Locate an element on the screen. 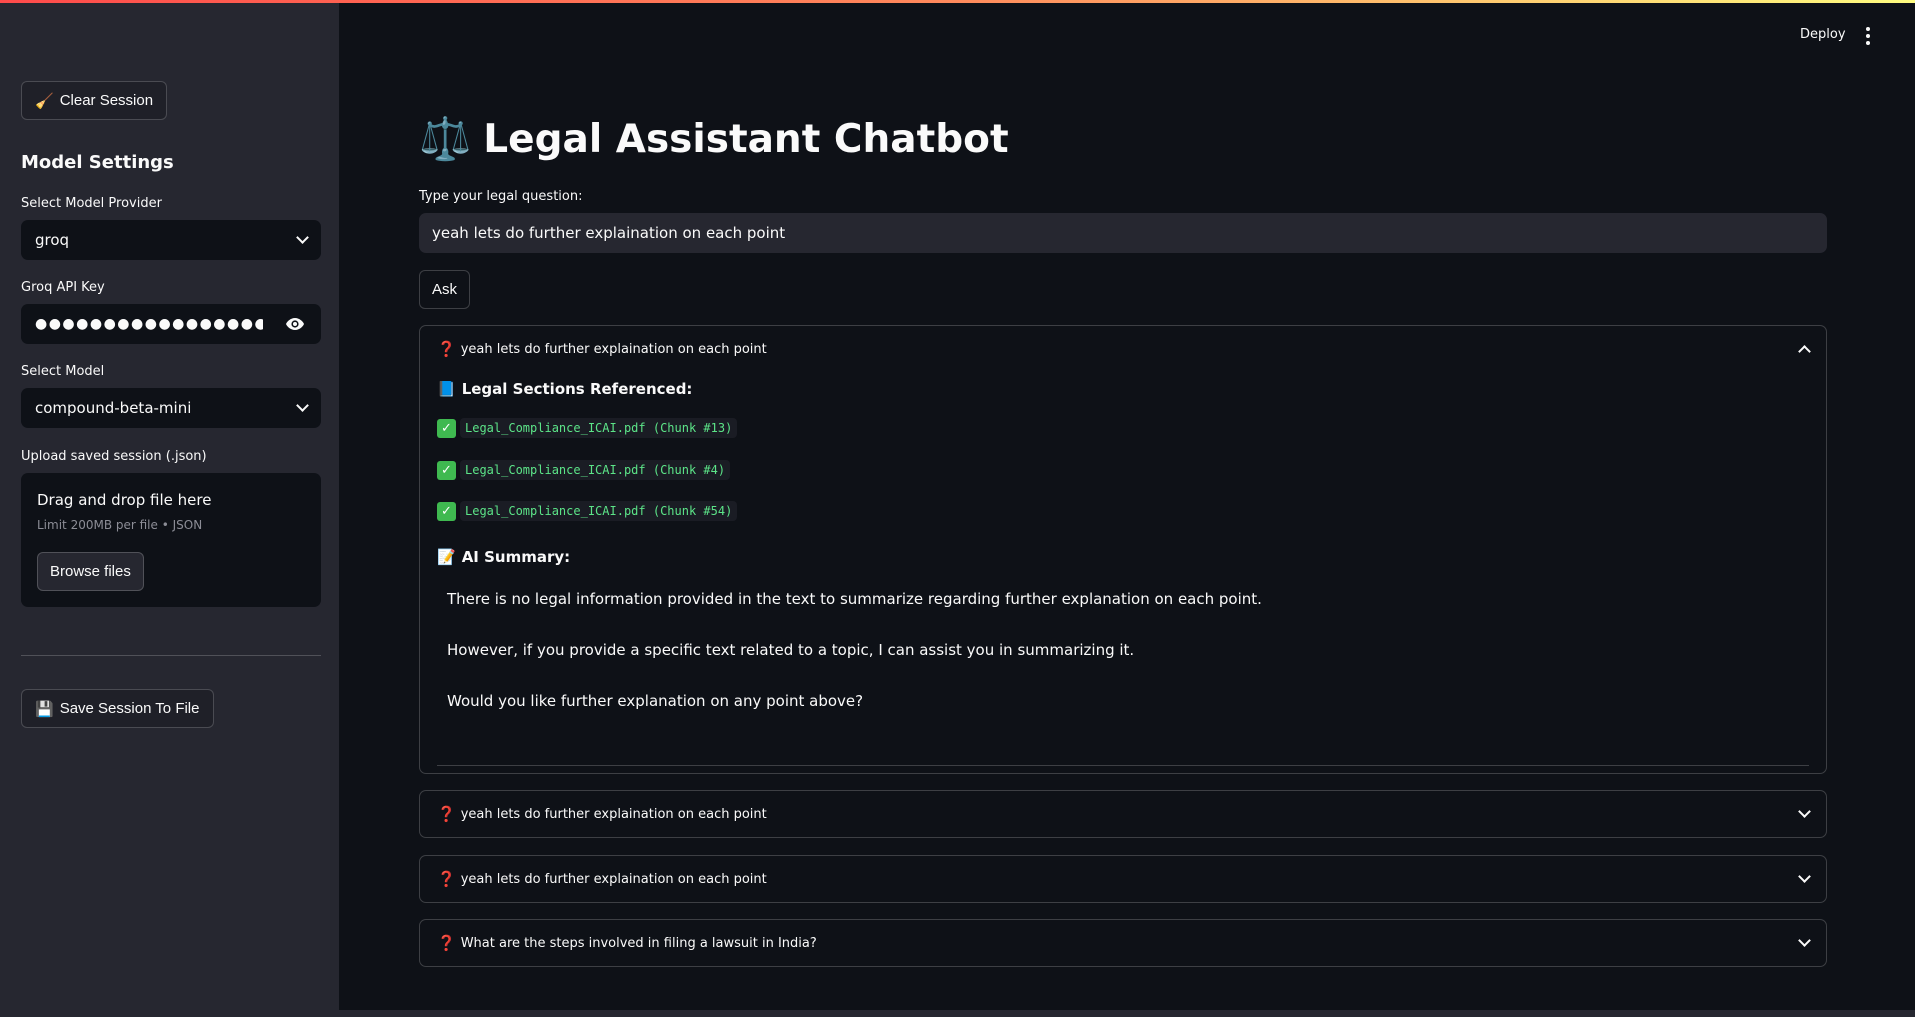 Image resolution: width=1915 pixels, height=1017 pixels. clear-session-button: 🧹 Clear Session is located at coordinates (94, 100).